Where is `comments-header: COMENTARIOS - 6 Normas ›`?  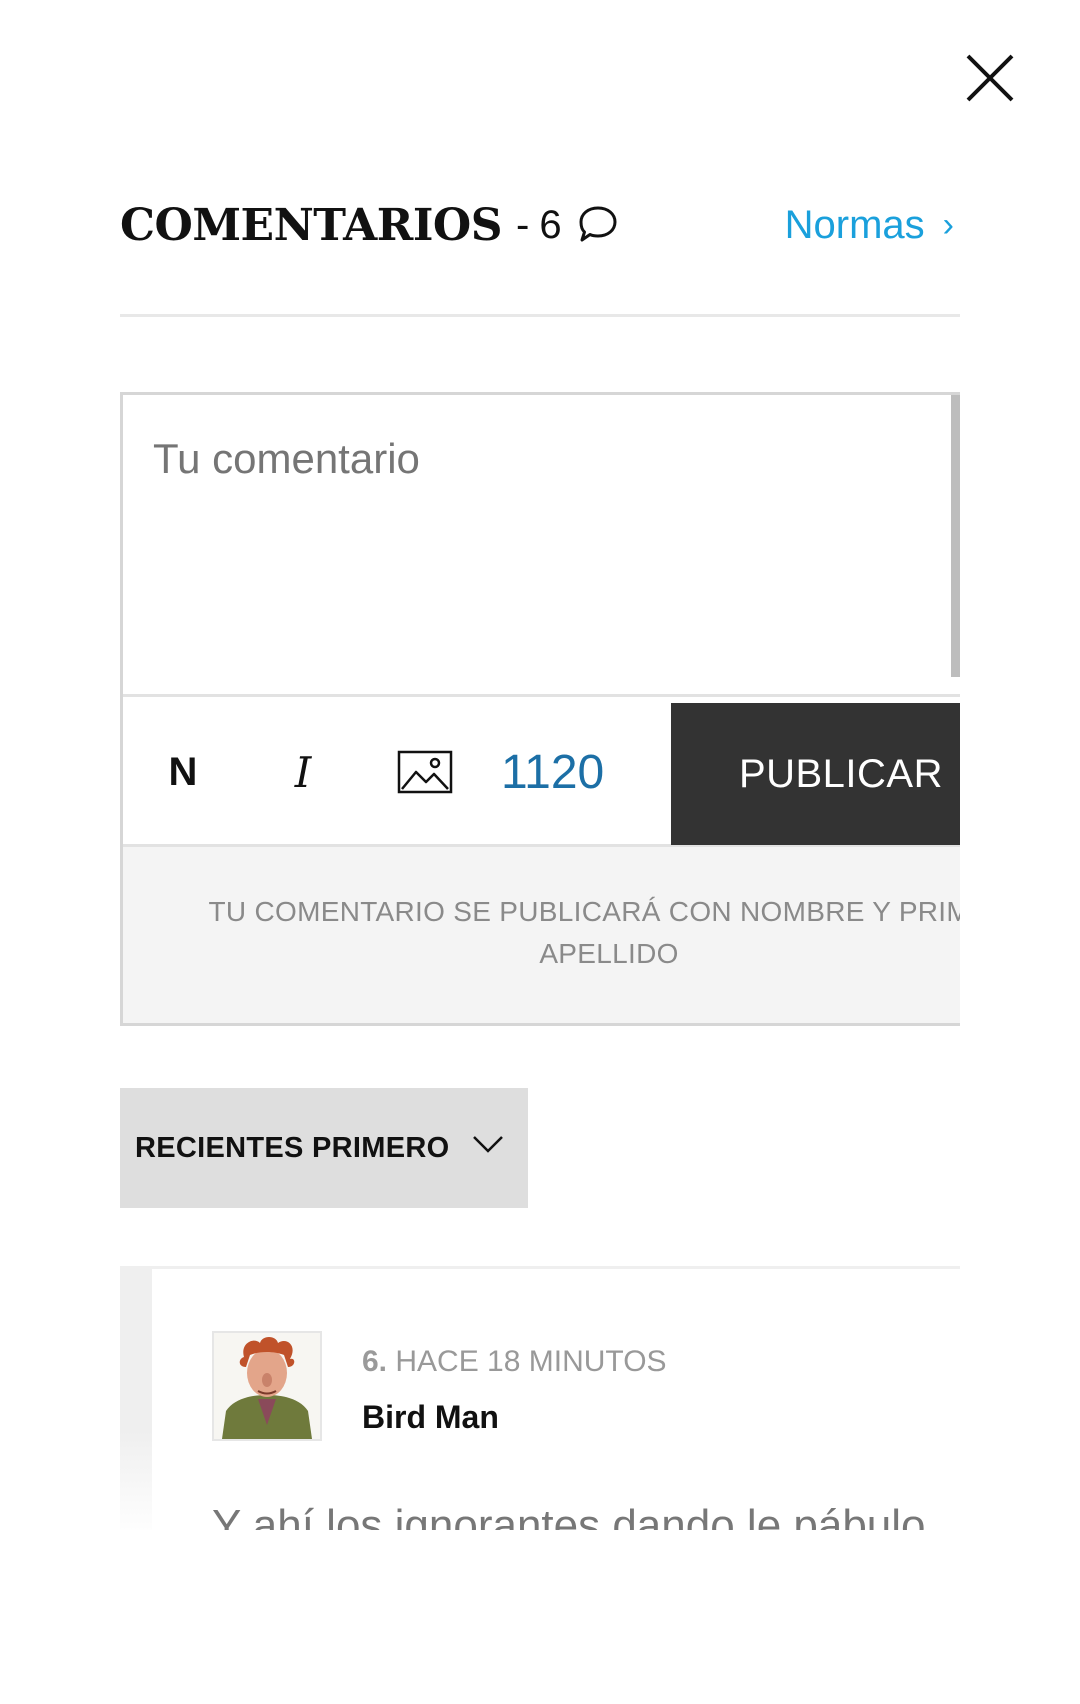 comments-header: COMENTARIOS - 6 Normas › is located at coordinates (540, 225).